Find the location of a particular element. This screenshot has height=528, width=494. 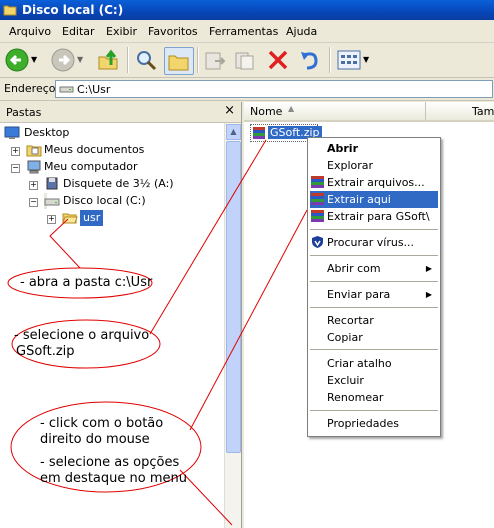

annotation-step-2-line-2: GSoft.zip is located at coordinates (45, 351).